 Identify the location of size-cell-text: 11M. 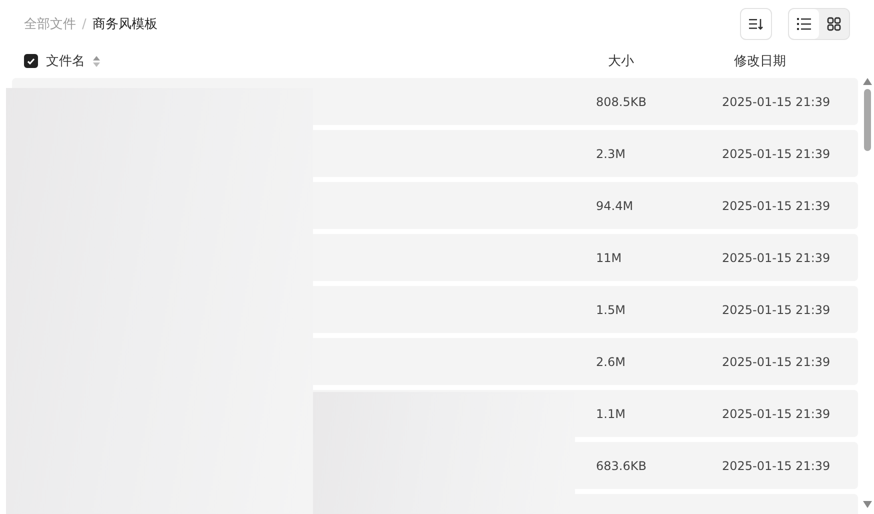
(609, 257).